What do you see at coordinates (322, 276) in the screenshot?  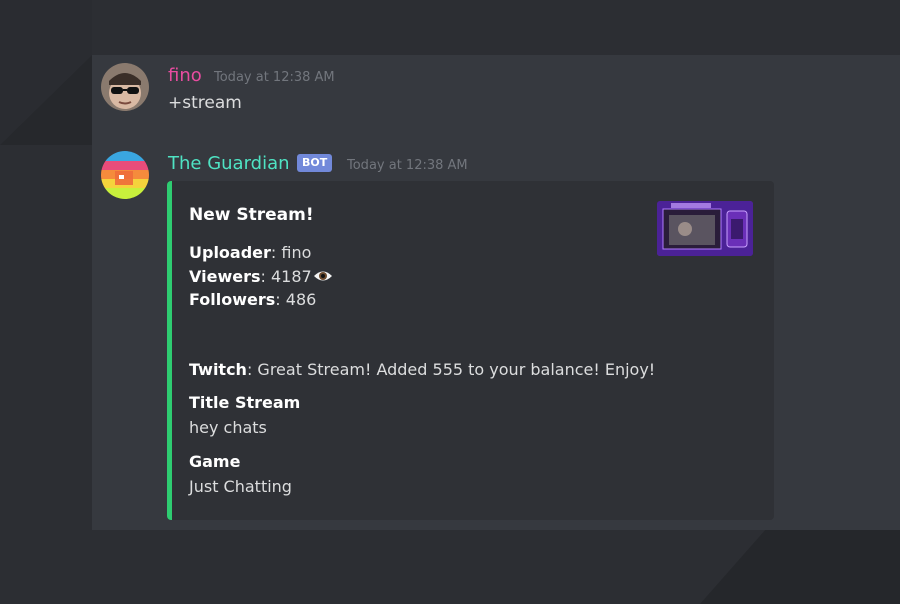 I see `eye-icon` at bounding box center [322, 276].